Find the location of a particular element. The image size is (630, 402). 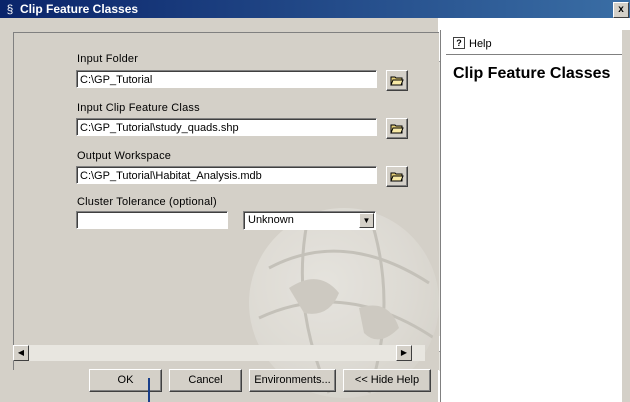

output-workspace-field: C:\GP_Tutorial\Habitat_Analysis.mdb is located at coordinates (226, 175).